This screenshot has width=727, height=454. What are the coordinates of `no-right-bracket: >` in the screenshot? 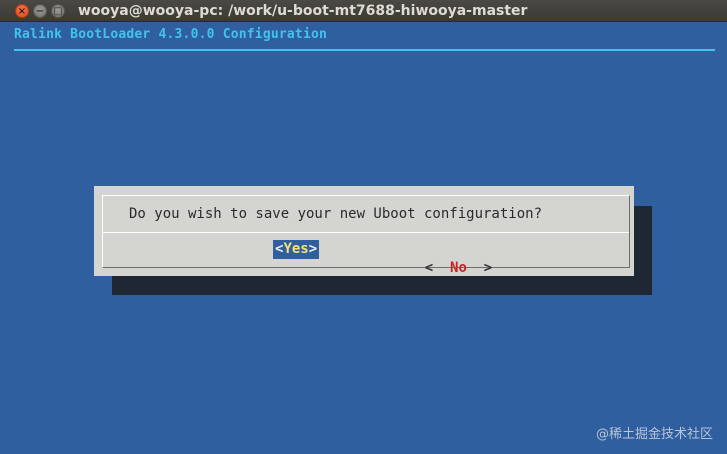 It's located at (479, 268).